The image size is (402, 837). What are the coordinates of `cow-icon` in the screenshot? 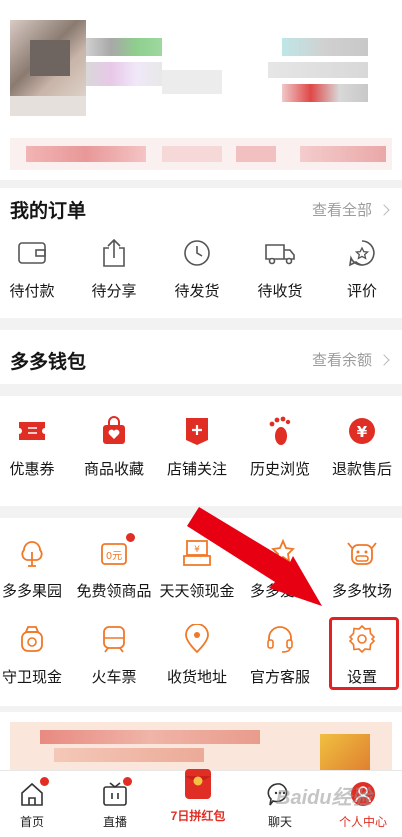 It's located at (362, 553).